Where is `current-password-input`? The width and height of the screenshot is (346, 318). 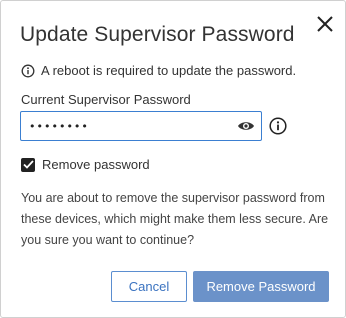 current-password-input is located at coordinates (130, 126).